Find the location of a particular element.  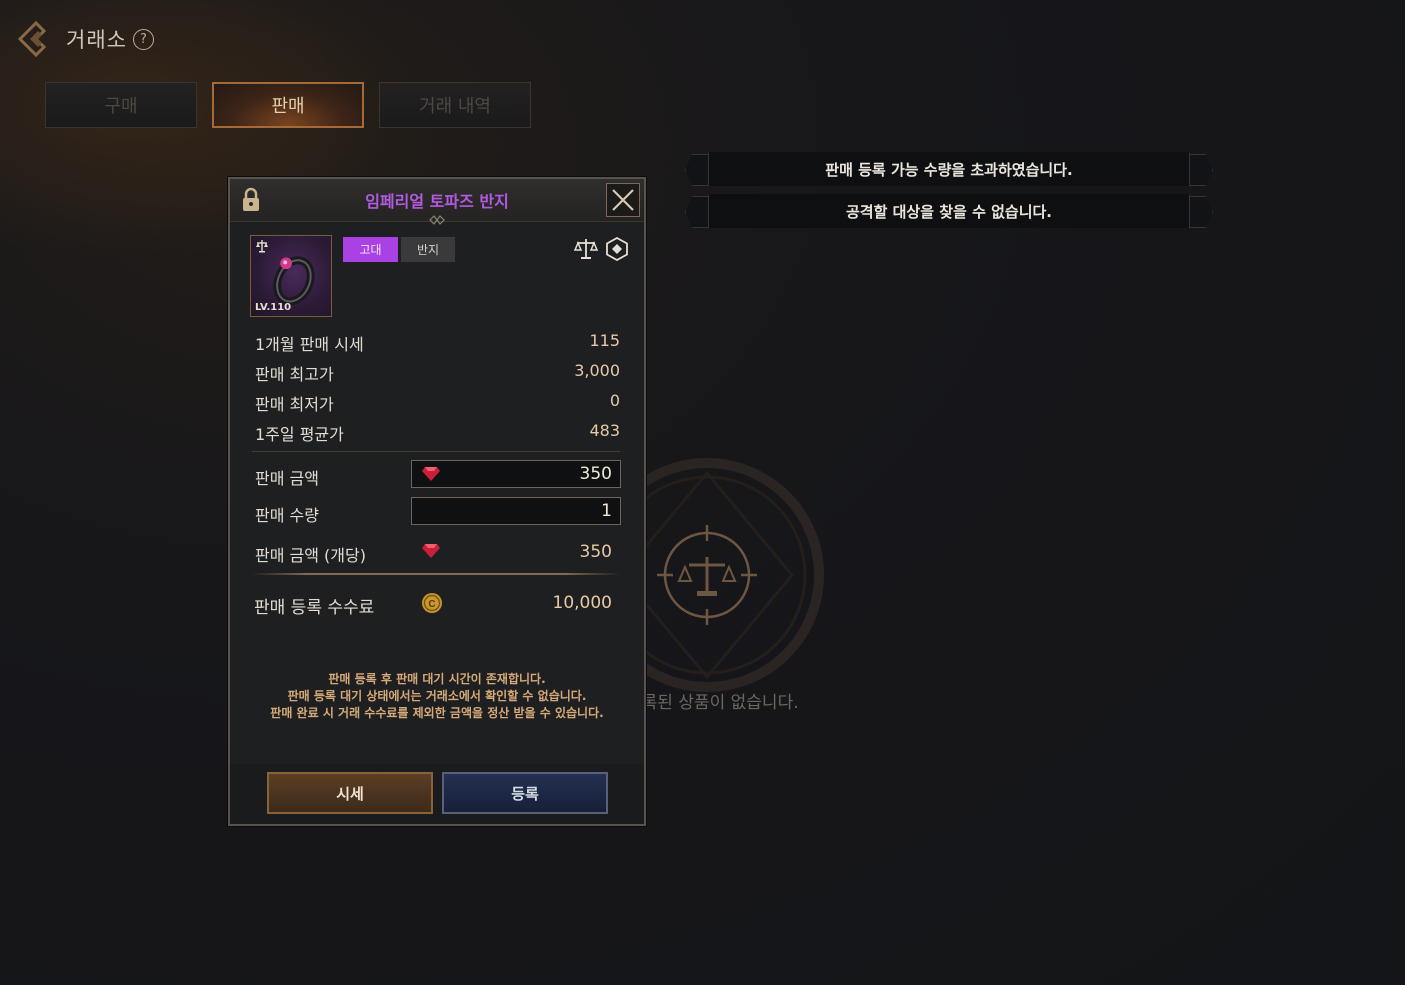

empty-state-text: 등록된 상품이 없습니다. is located at coordinates (712, 703).